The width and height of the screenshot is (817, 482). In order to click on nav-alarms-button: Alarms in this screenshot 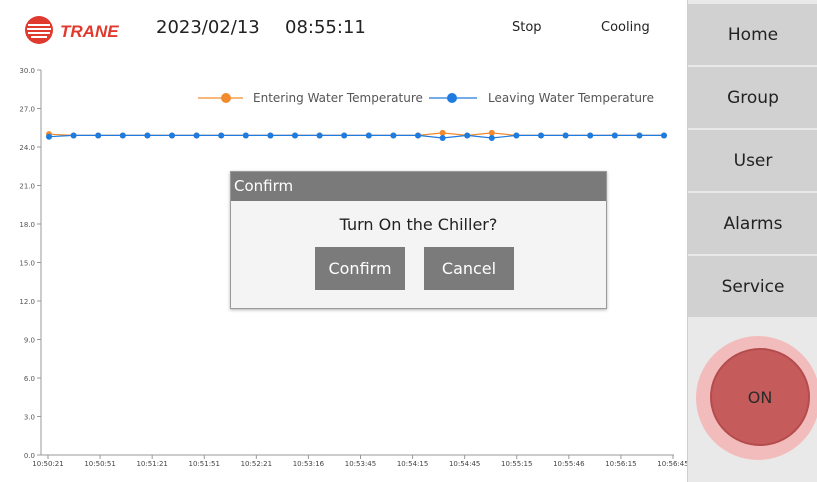, I will do `click(752, 224)`.